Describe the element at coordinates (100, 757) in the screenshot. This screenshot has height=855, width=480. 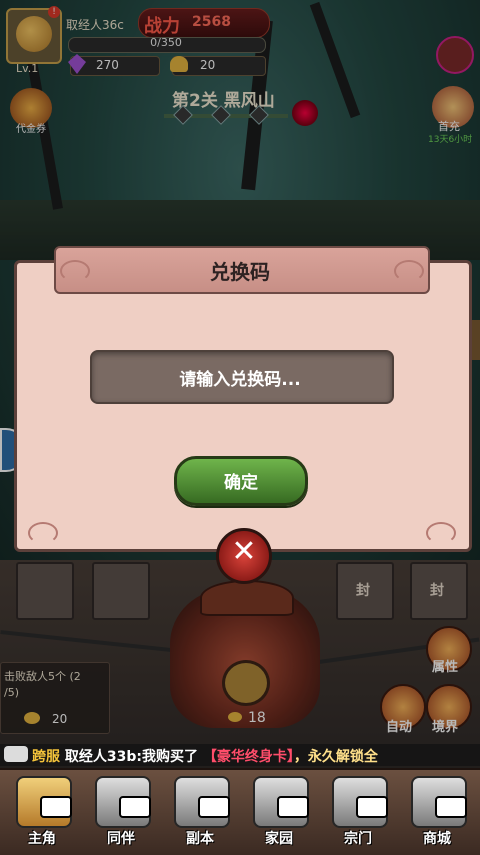
I see `marquee-player: 取经人33b` at that location.